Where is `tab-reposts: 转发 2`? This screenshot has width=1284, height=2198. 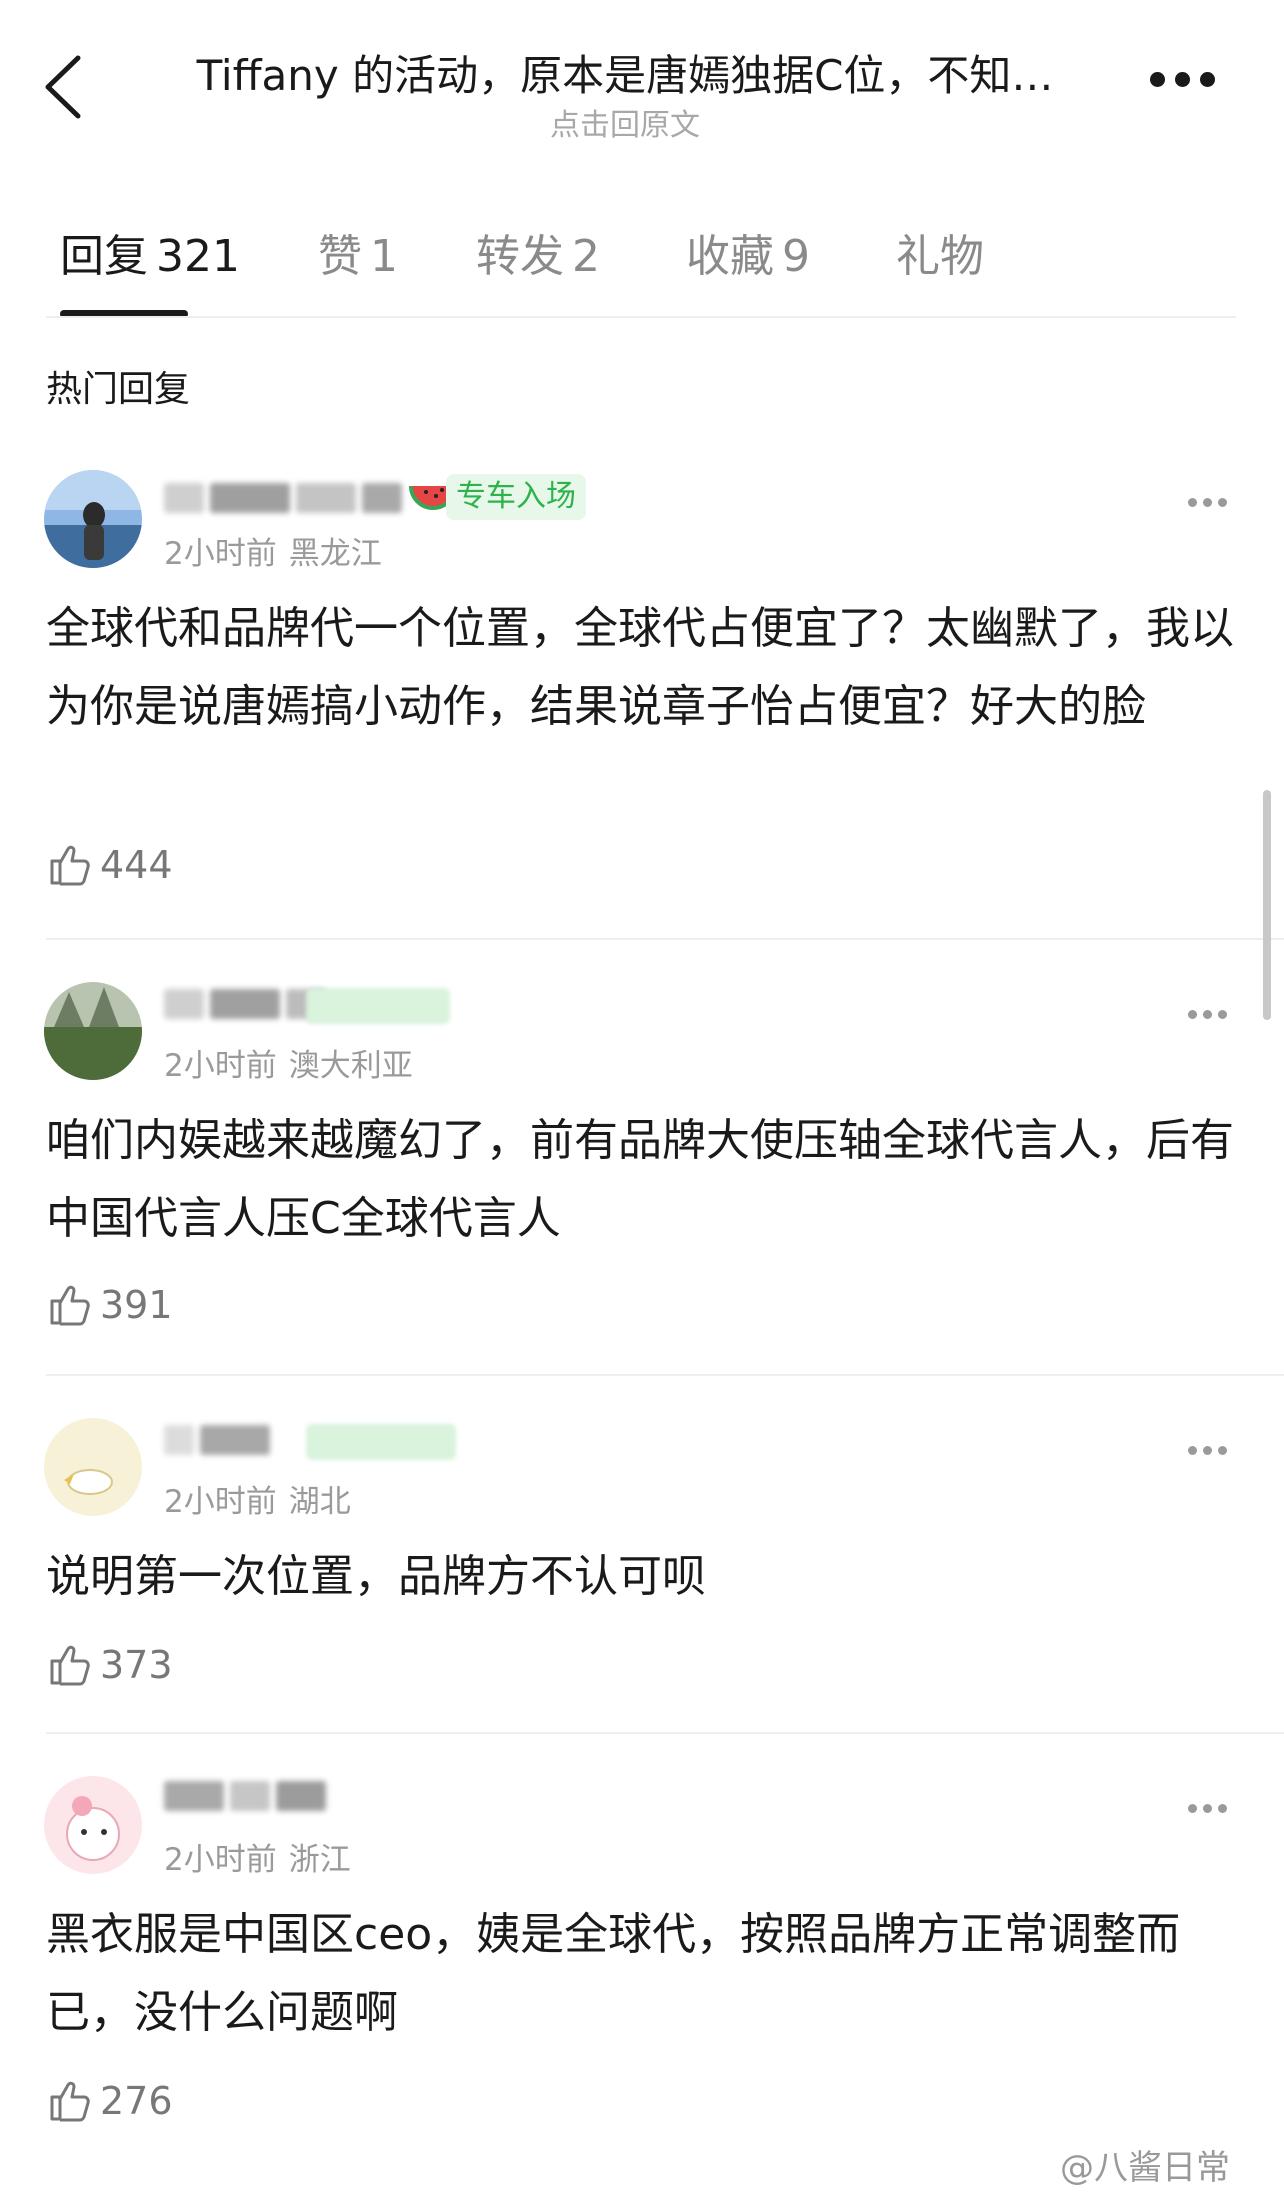
tab-reposts: 转发 2 is located at coordinates (538, 252).